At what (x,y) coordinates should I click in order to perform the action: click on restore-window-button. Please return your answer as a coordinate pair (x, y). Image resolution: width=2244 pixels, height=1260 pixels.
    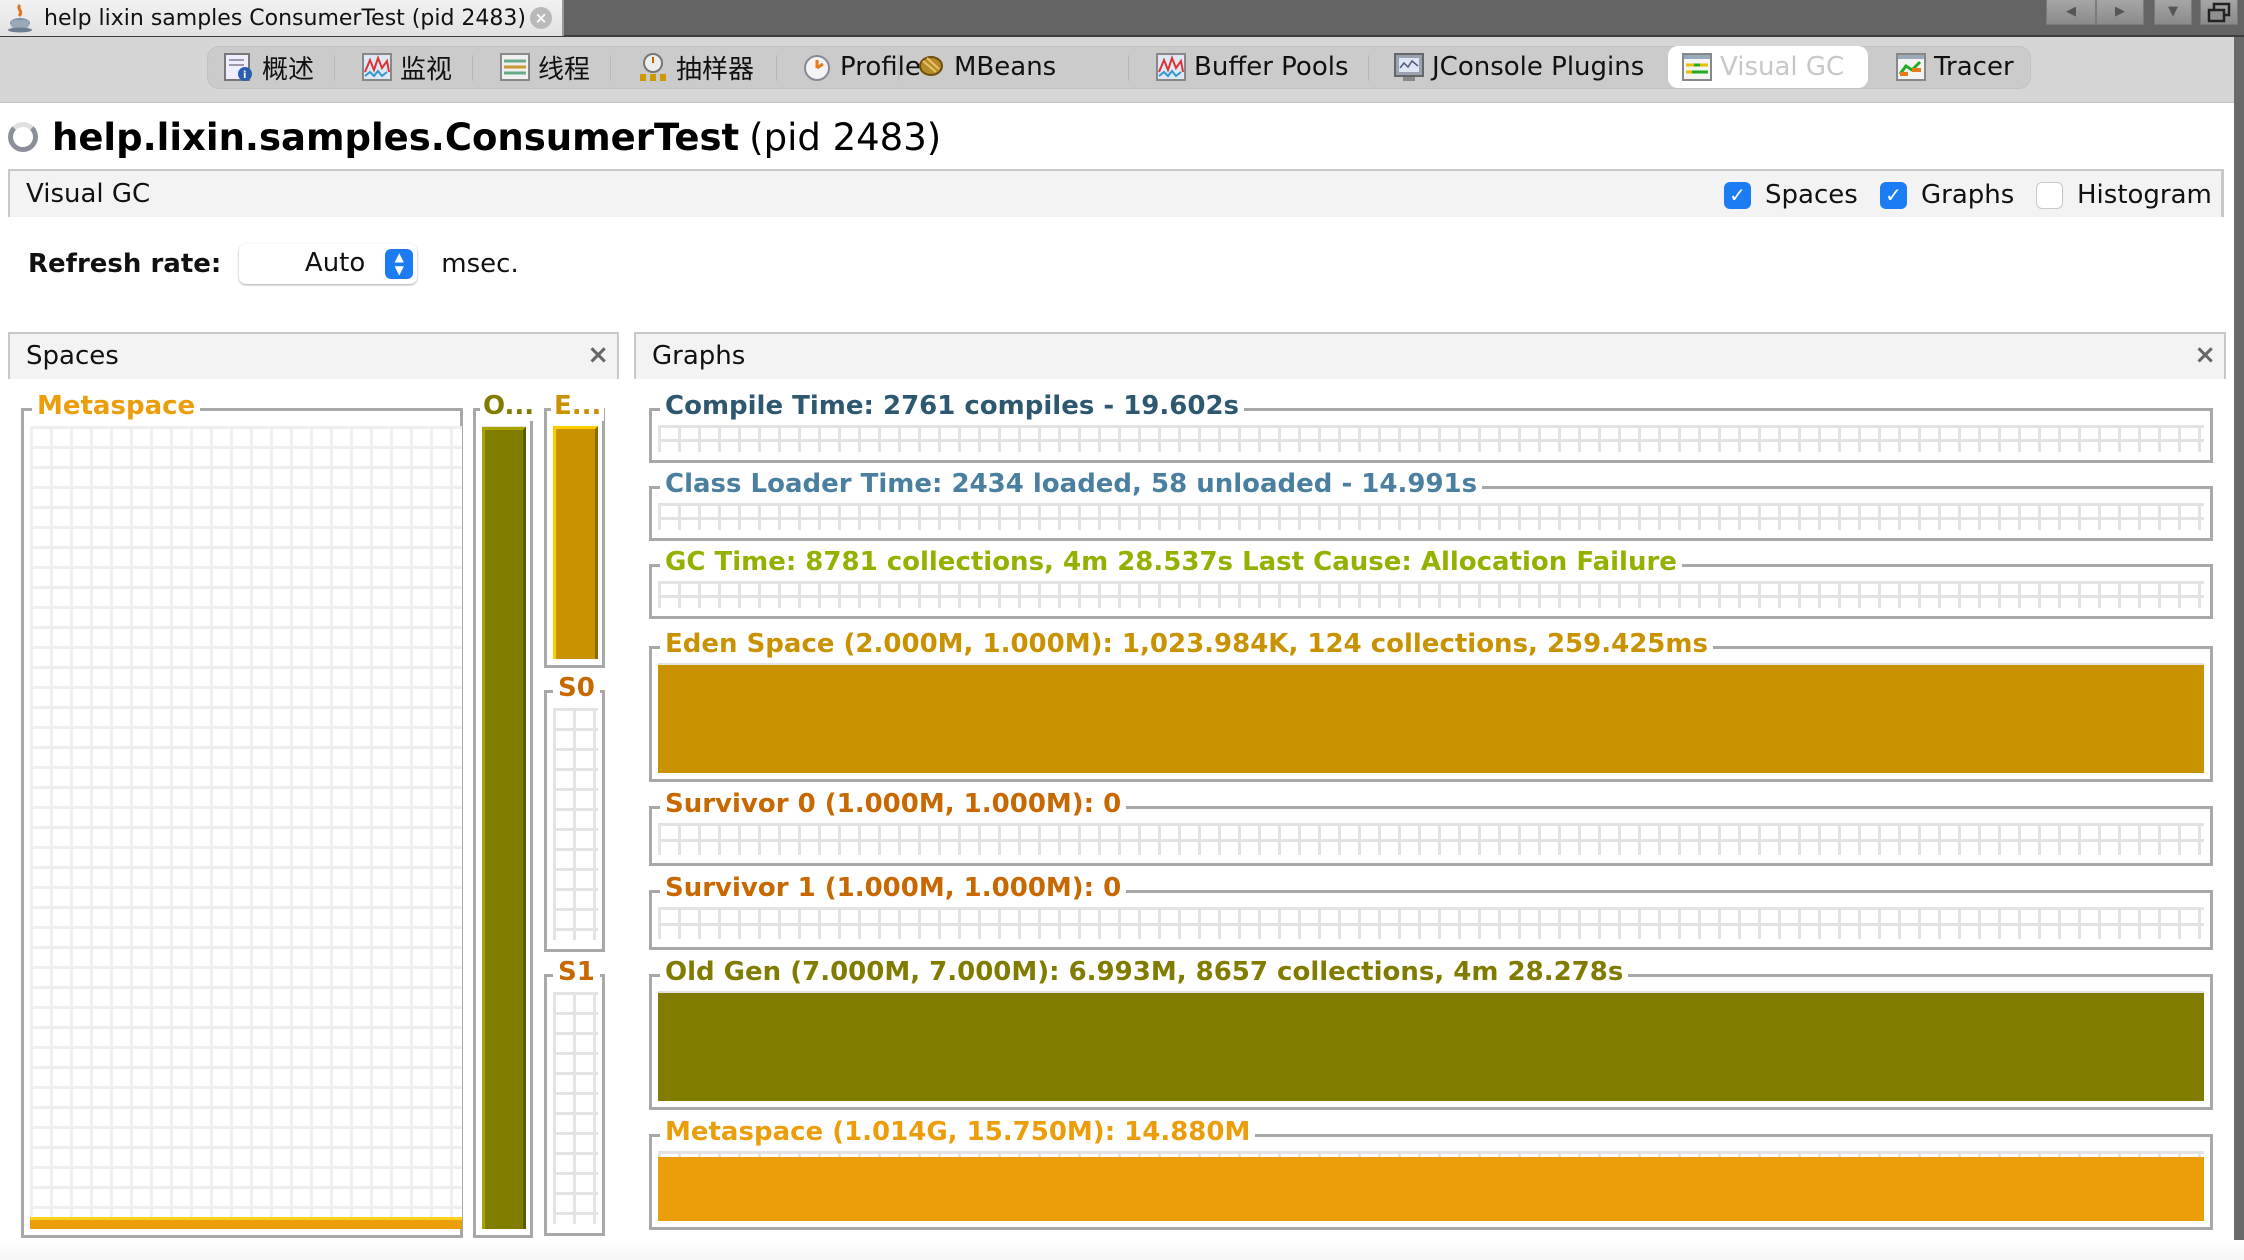
    Looking at the image, I should click on (2219, 12).